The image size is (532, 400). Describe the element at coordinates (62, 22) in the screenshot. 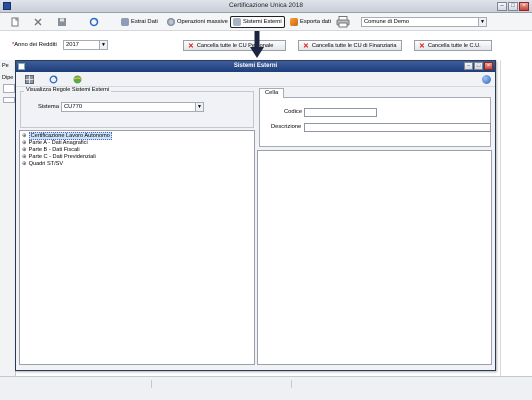

I see `save-icon` at that location.